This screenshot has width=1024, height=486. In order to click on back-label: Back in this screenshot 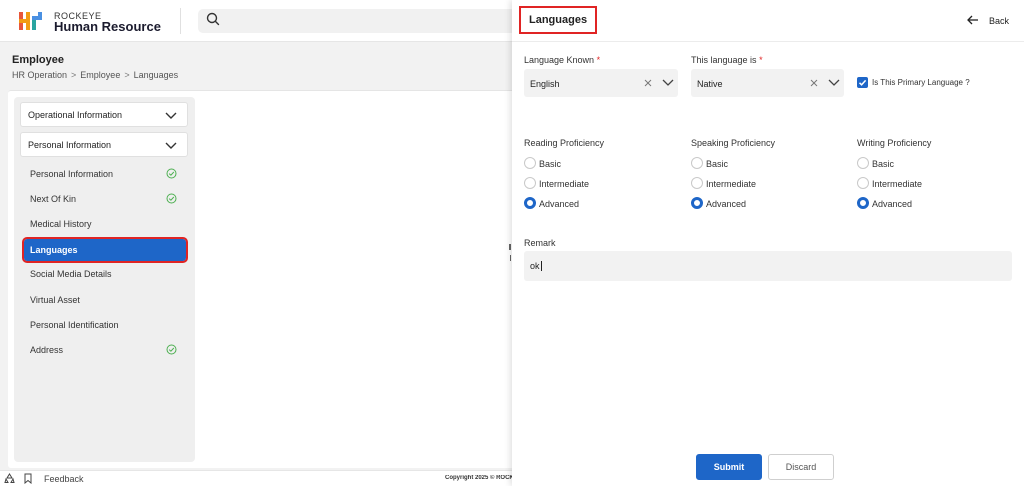, I will do `click(999, 21)`.